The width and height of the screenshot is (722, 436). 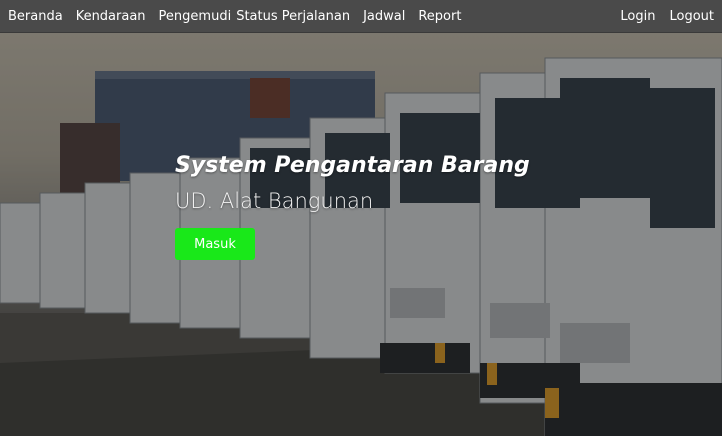 What do you see at coordinates (352, 165) in the screenshot?
I see `hero-title: System Pengantaran Barang` at bounding box center [352, 165].